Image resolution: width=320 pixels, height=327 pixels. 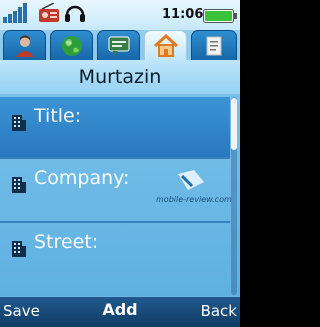 I want to click on watermark: mobile-review.com, so click(x=194, y=199).